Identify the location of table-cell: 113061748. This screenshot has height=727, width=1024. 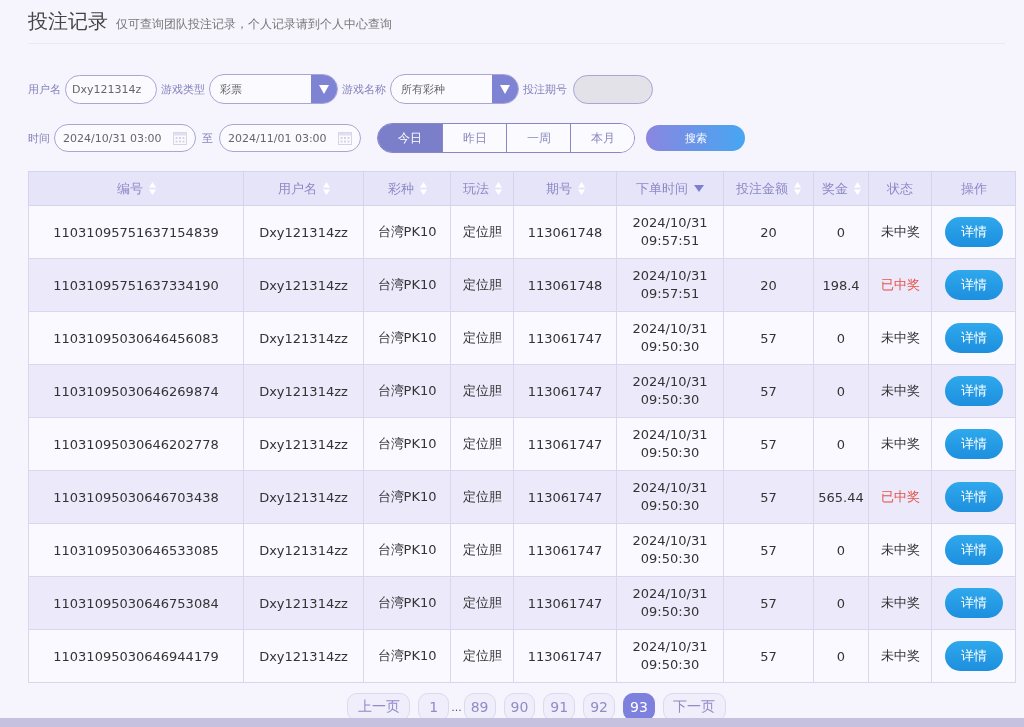
(565, 285).